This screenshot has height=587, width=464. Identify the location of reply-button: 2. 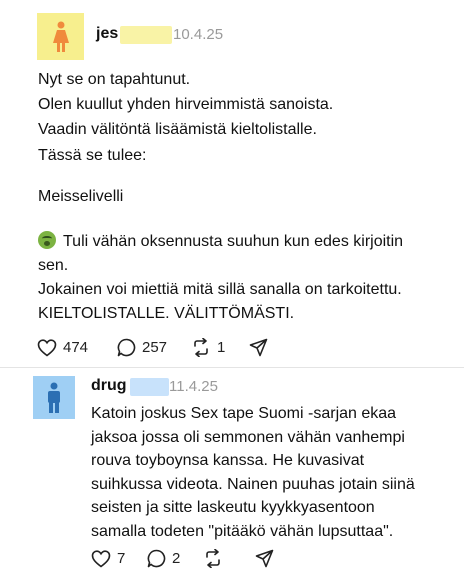
(175, 558).